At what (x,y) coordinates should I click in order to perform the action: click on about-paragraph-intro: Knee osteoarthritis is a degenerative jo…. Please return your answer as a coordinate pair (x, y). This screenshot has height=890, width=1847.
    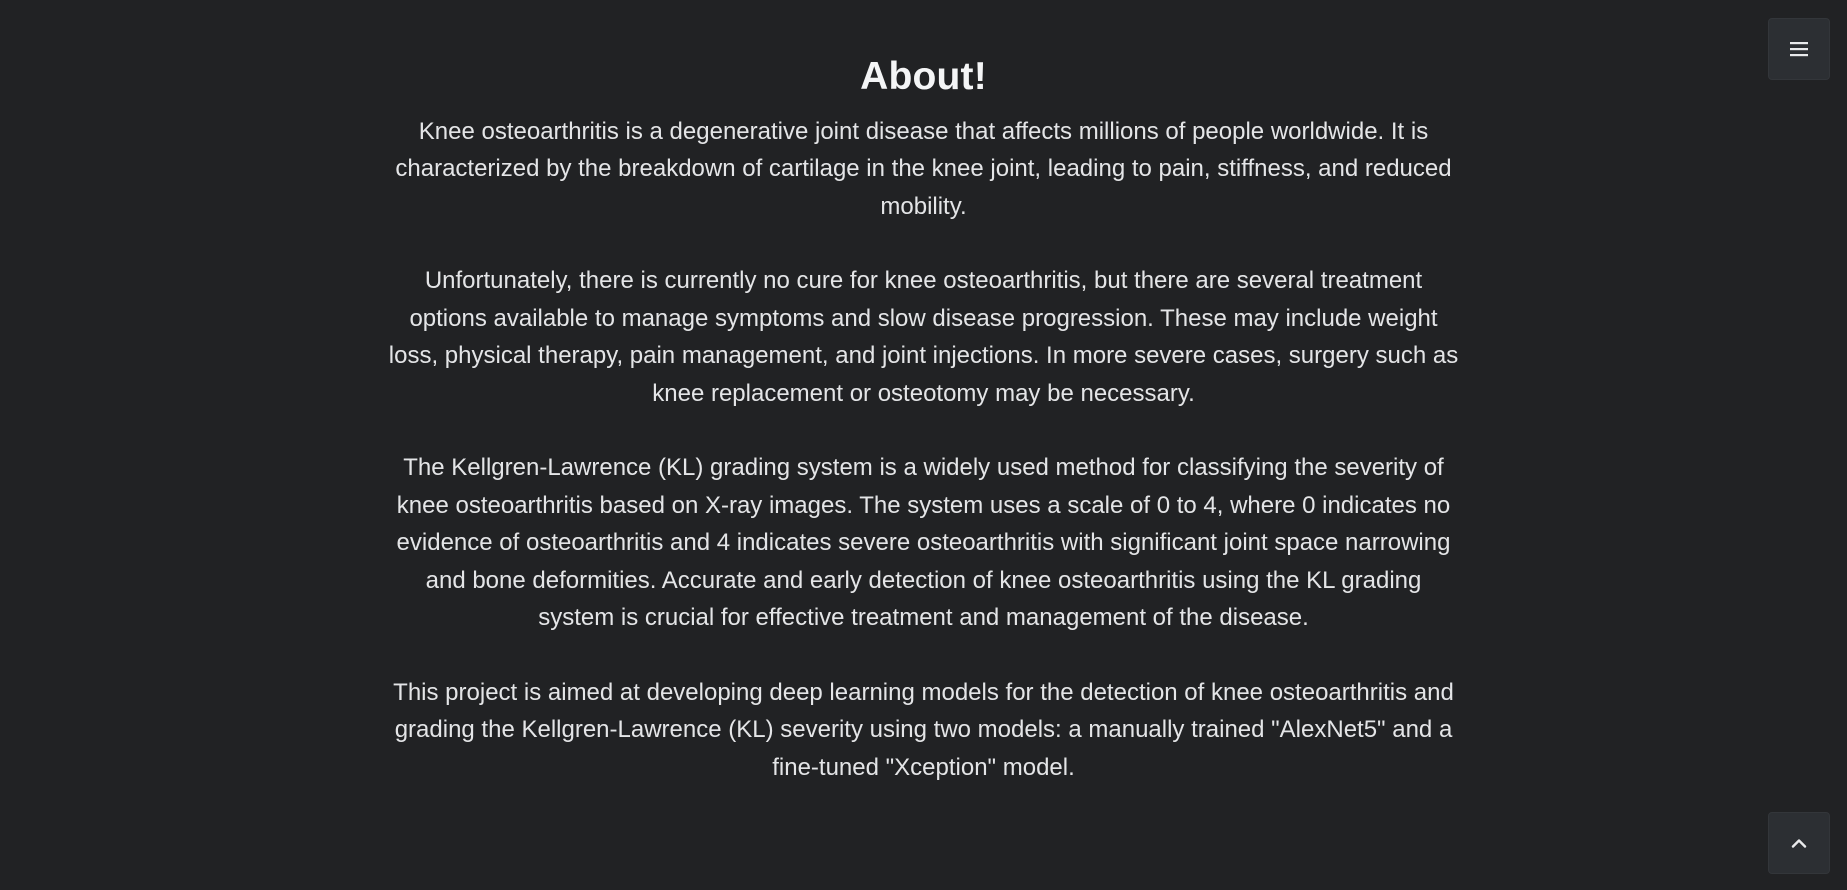
    Looking at the image, I should click on (923, 168).